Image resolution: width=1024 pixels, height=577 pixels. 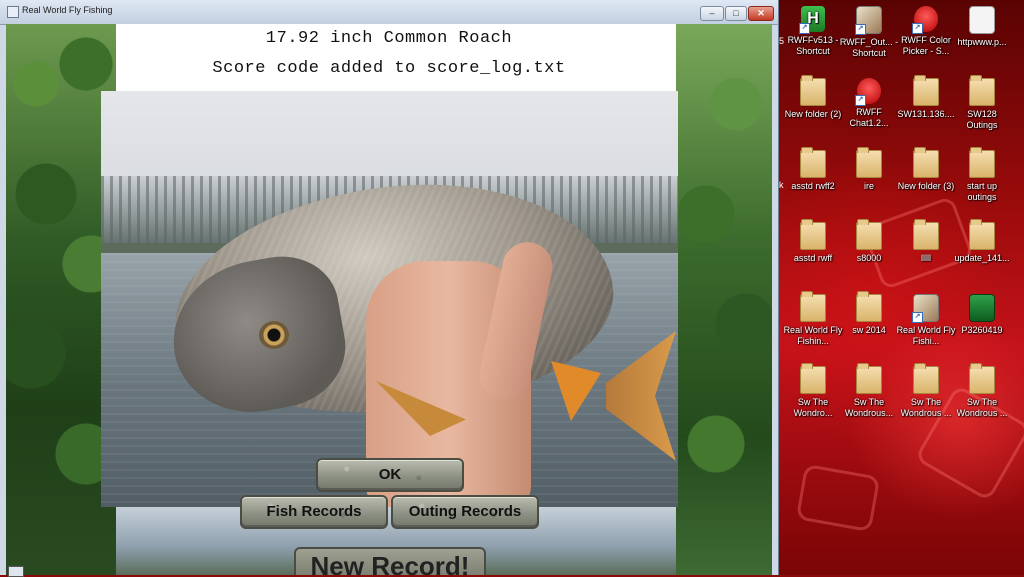 I want to click on desktop-icon-label: SW128 Outings, so click(x=982, y=119).